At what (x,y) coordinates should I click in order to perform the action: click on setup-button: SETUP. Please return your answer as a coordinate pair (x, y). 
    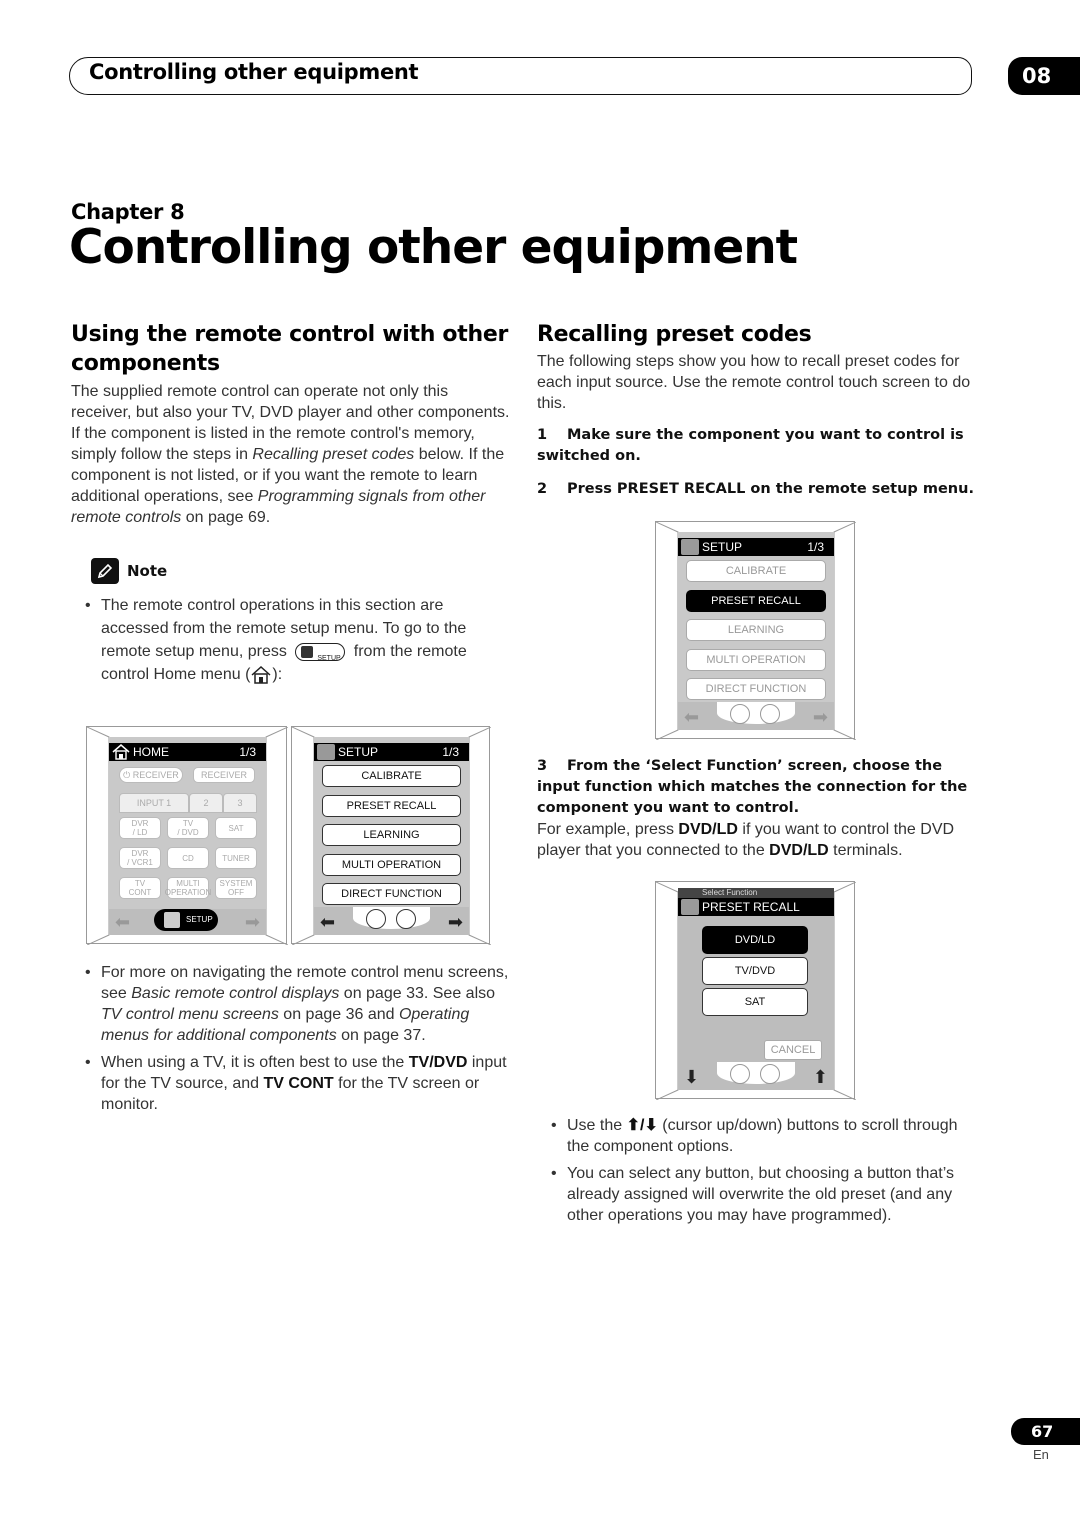
    Looking at the image, I should click on (186, 920).